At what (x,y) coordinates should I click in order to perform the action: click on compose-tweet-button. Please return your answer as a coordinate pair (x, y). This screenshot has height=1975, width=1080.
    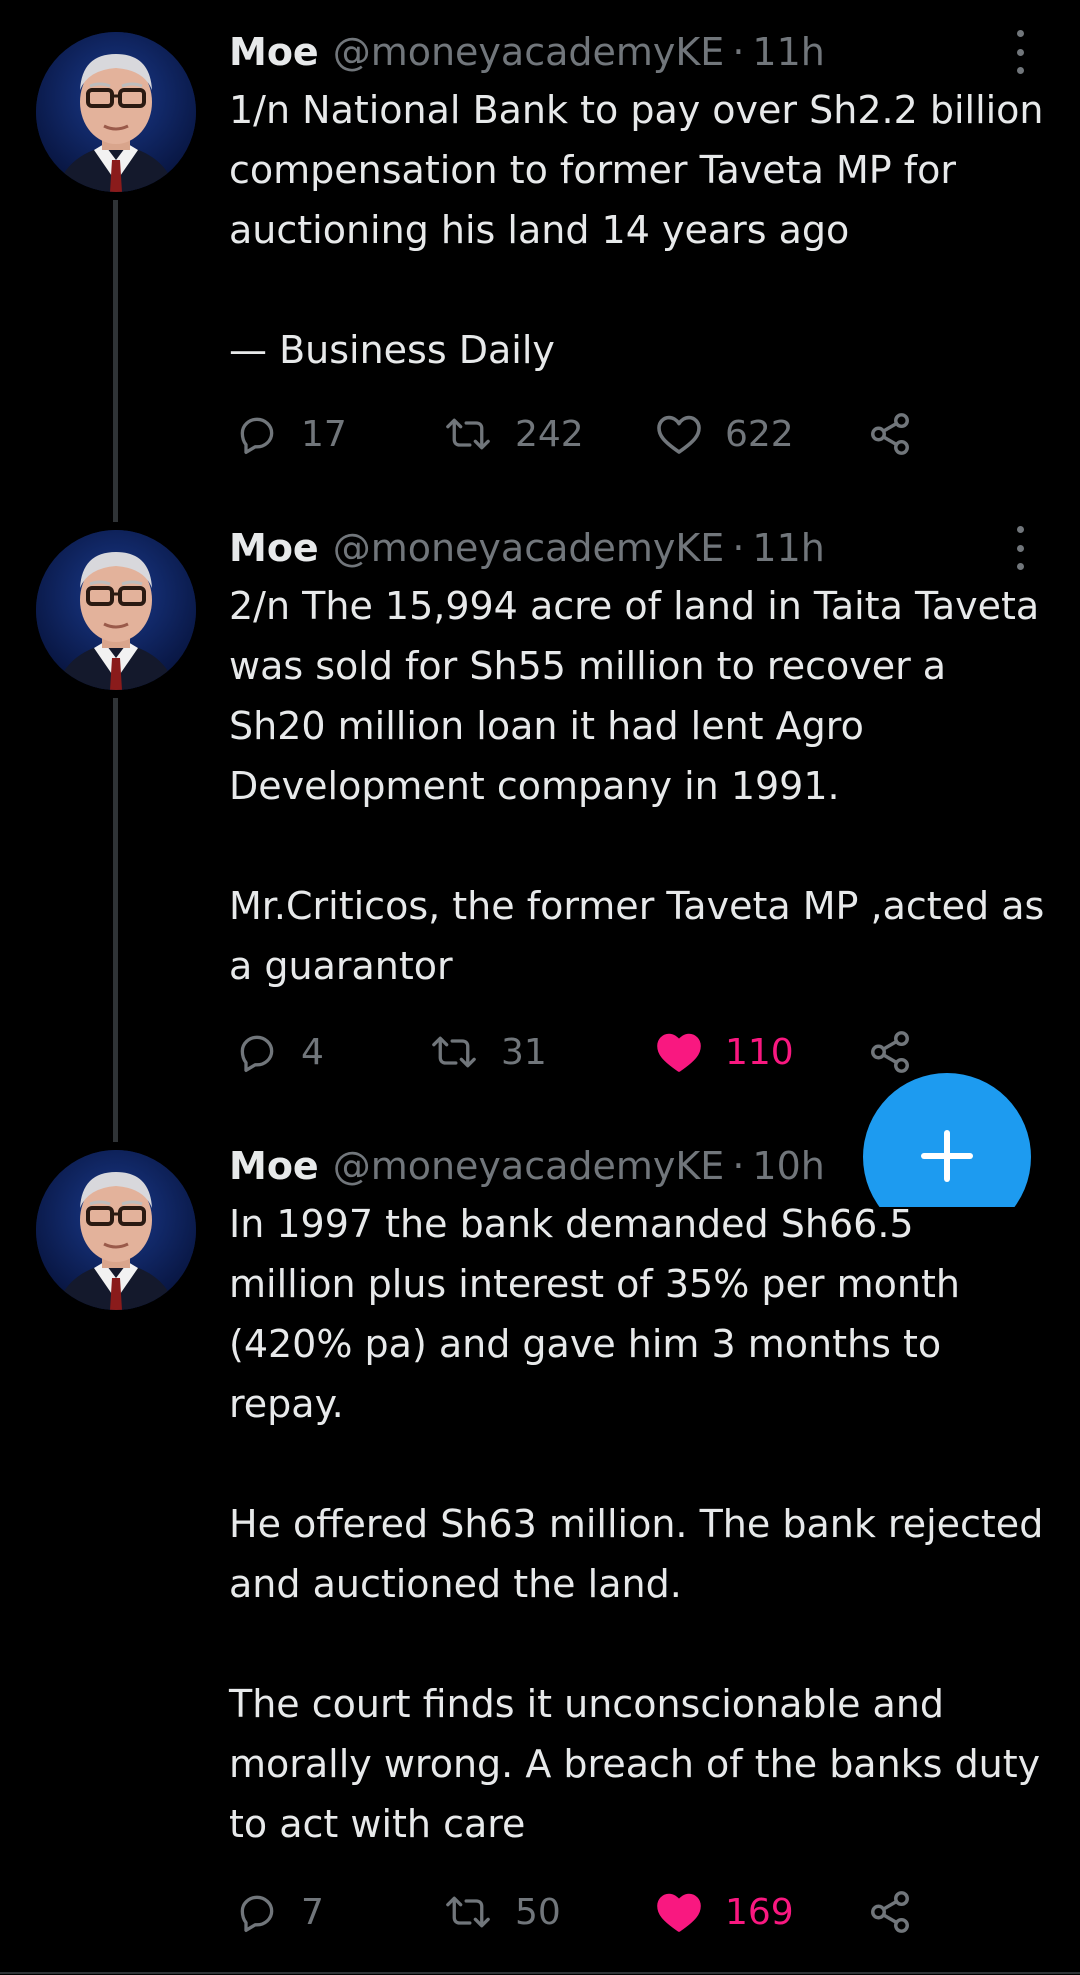
    Looking at the image, I should click on (947, 1140).